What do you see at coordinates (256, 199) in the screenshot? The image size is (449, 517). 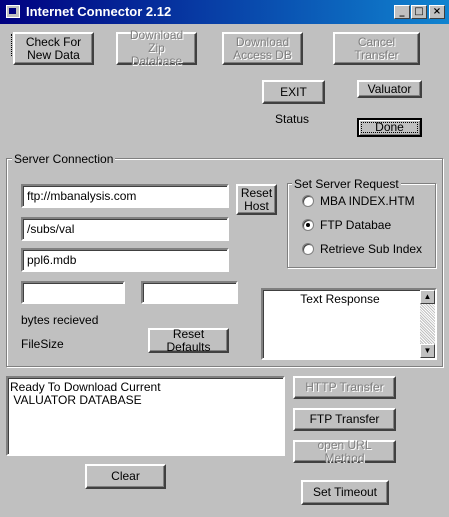 I see `reset-host-button: Reset Host` at bounding box center [256, 199].